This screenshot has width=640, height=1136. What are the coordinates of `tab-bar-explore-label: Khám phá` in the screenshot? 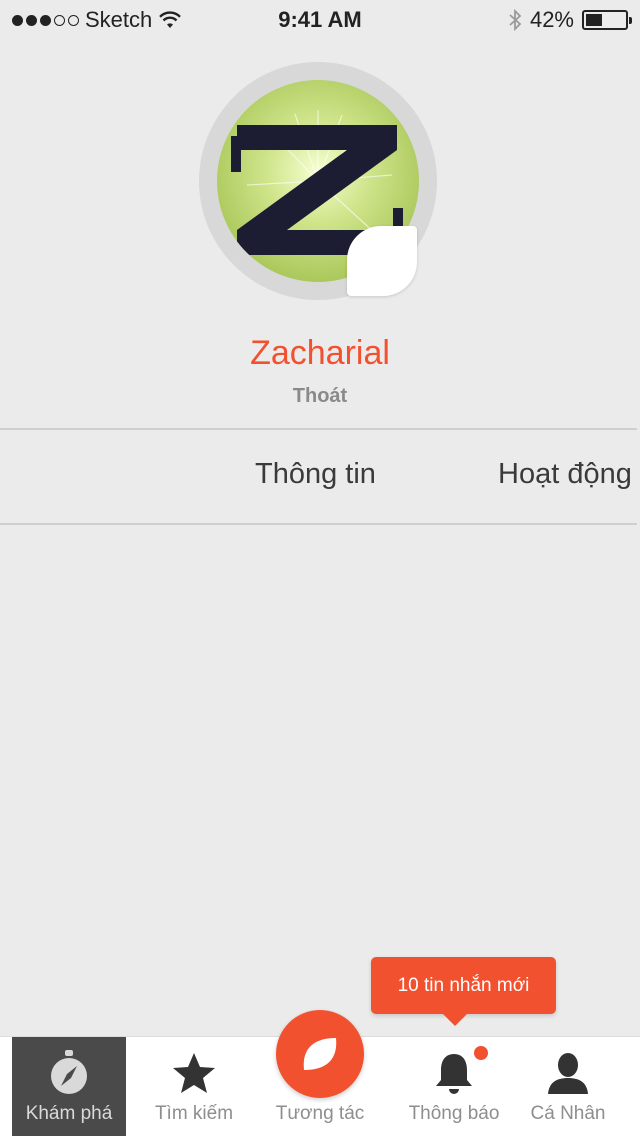 It's located at (69, 1113).